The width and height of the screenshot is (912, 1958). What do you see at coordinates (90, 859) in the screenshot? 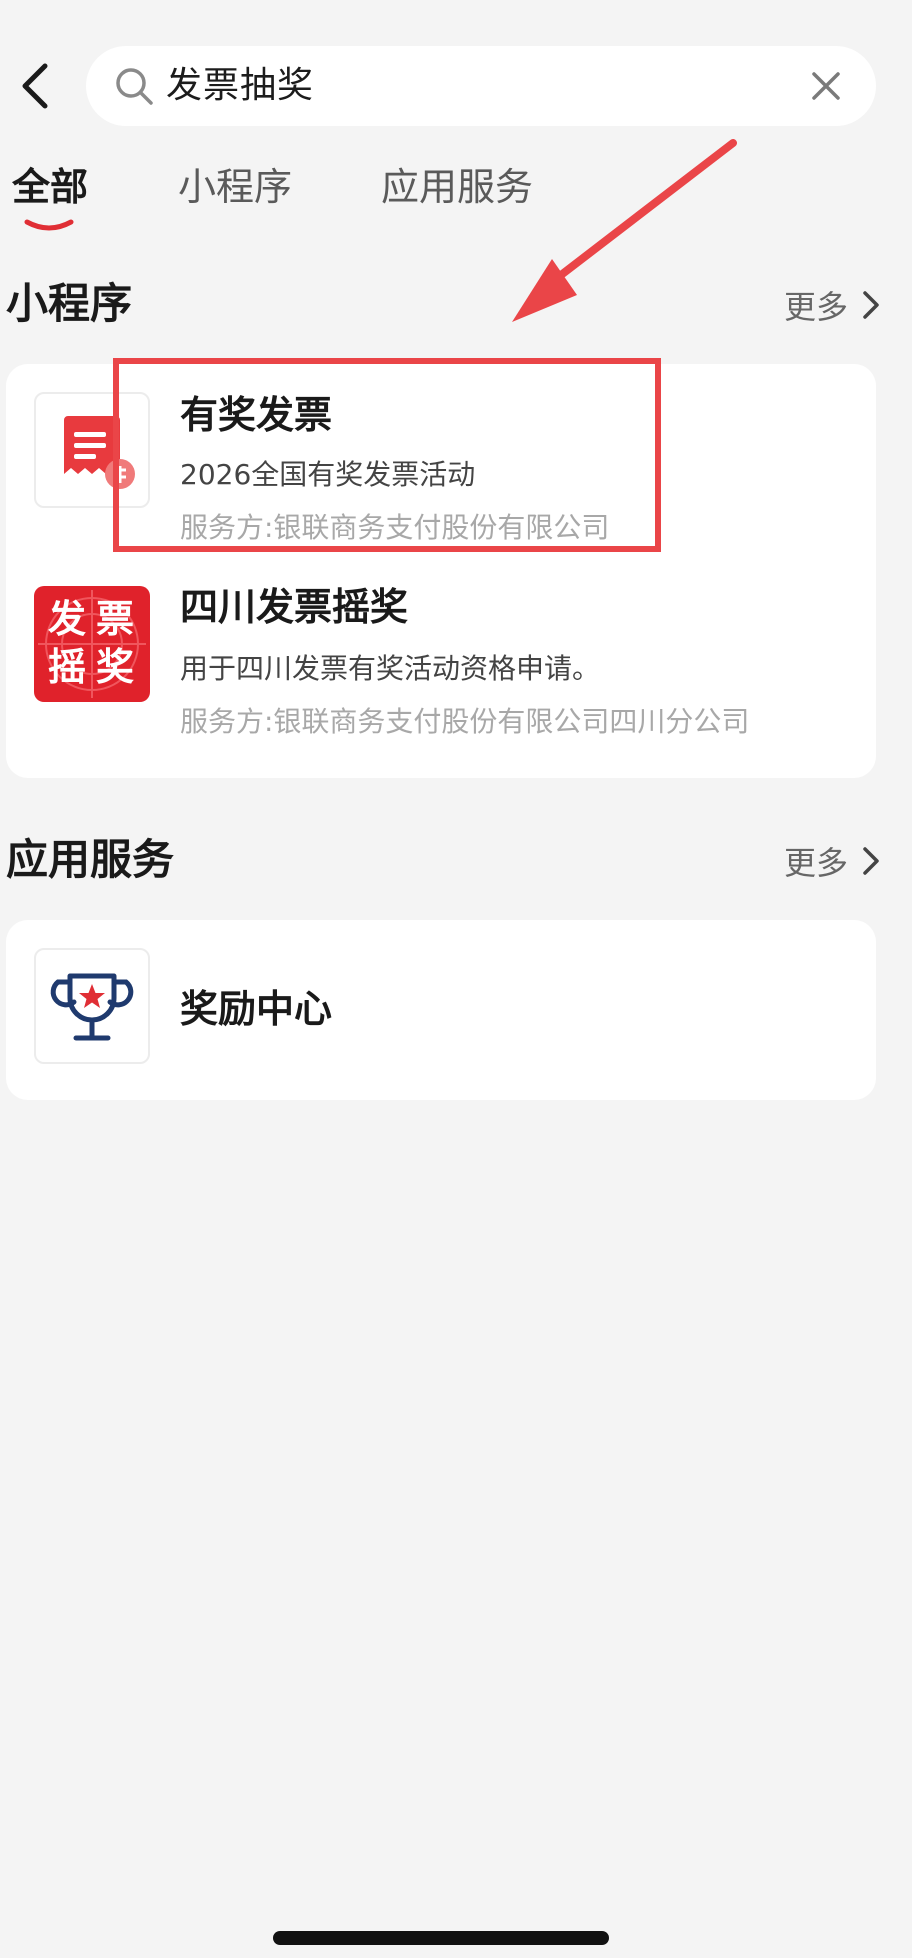
I see `app-services-section-title: 应用服务` at bounding box center [90, 859].